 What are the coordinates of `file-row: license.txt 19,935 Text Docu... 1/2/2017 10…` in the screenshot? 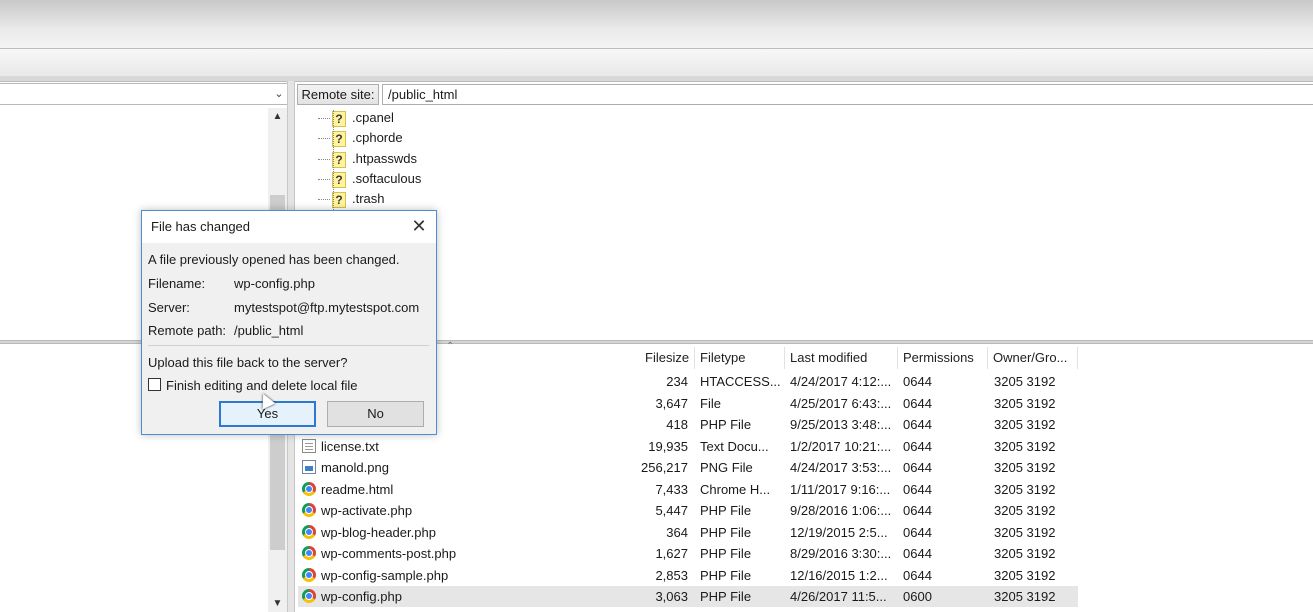 It's located at (688, 446).